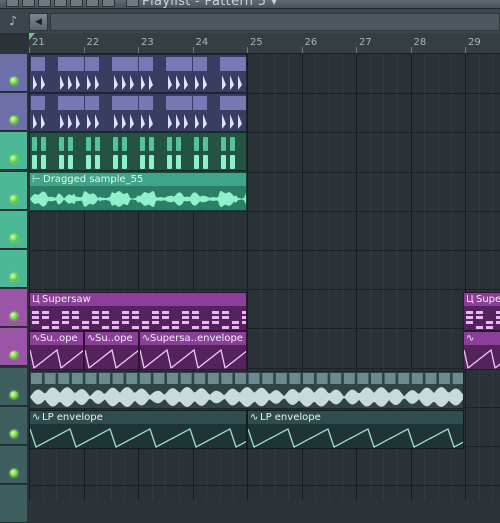  I want to click on automation-clip-su-ope-1: ∿ Su..ope, so click(56, 350).